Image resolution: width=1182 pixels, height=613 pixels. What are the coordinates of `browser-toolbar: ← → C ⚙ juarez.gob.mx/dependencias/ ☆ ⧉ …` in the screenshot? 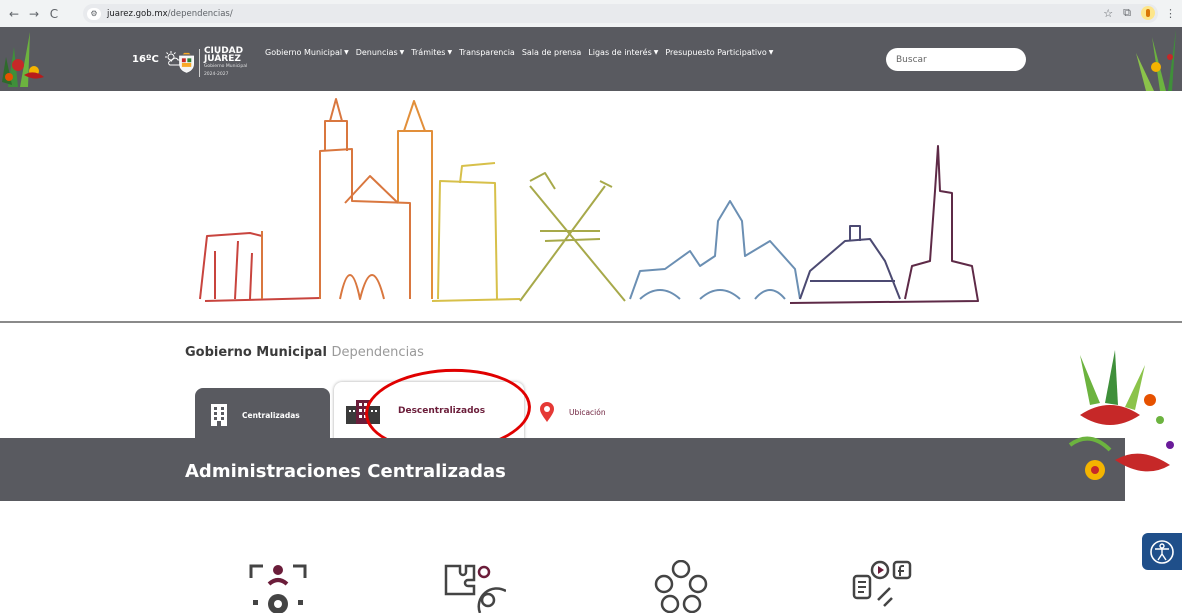 It's located at (591, 13).